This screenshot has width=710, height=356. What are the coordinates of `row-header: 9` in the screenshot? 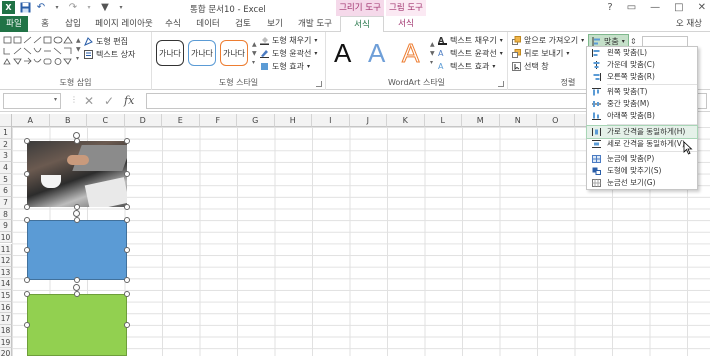 It's located at (6, 226).